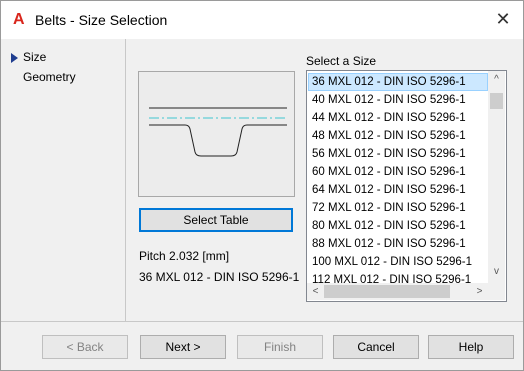  What do you see at coordinates (101, 20) in the screenshot?
I see `dialog-title: Belts - Size Selection` at bounding box center [101, 20].